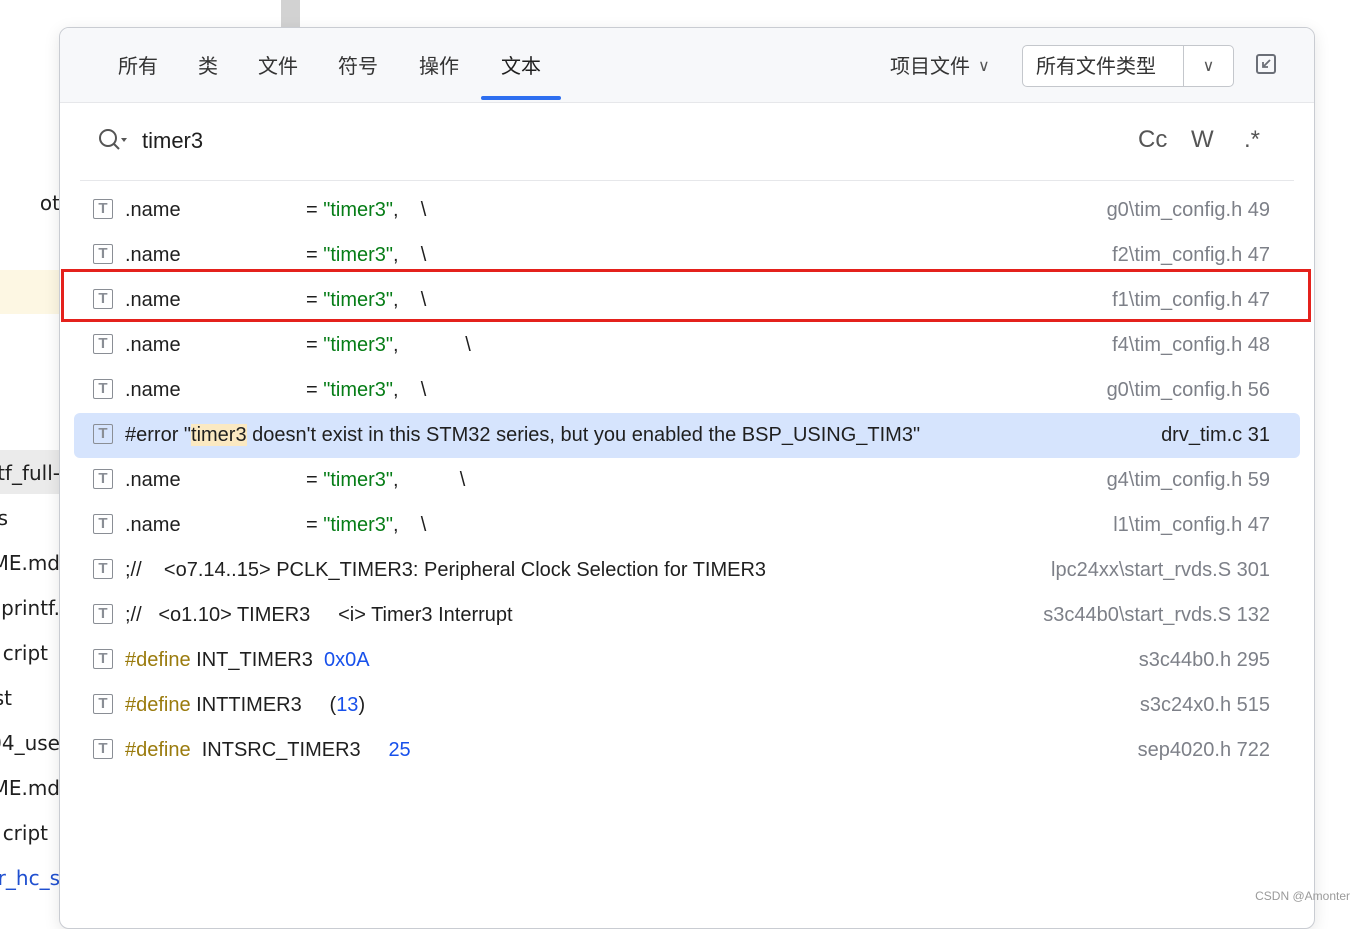 This screenshot has width=1366, height=929. What do you see at coordinates (1152, 140) in the screenshot?
I see `match-case-toggle: Cc` at bounding box center [1152, 140].